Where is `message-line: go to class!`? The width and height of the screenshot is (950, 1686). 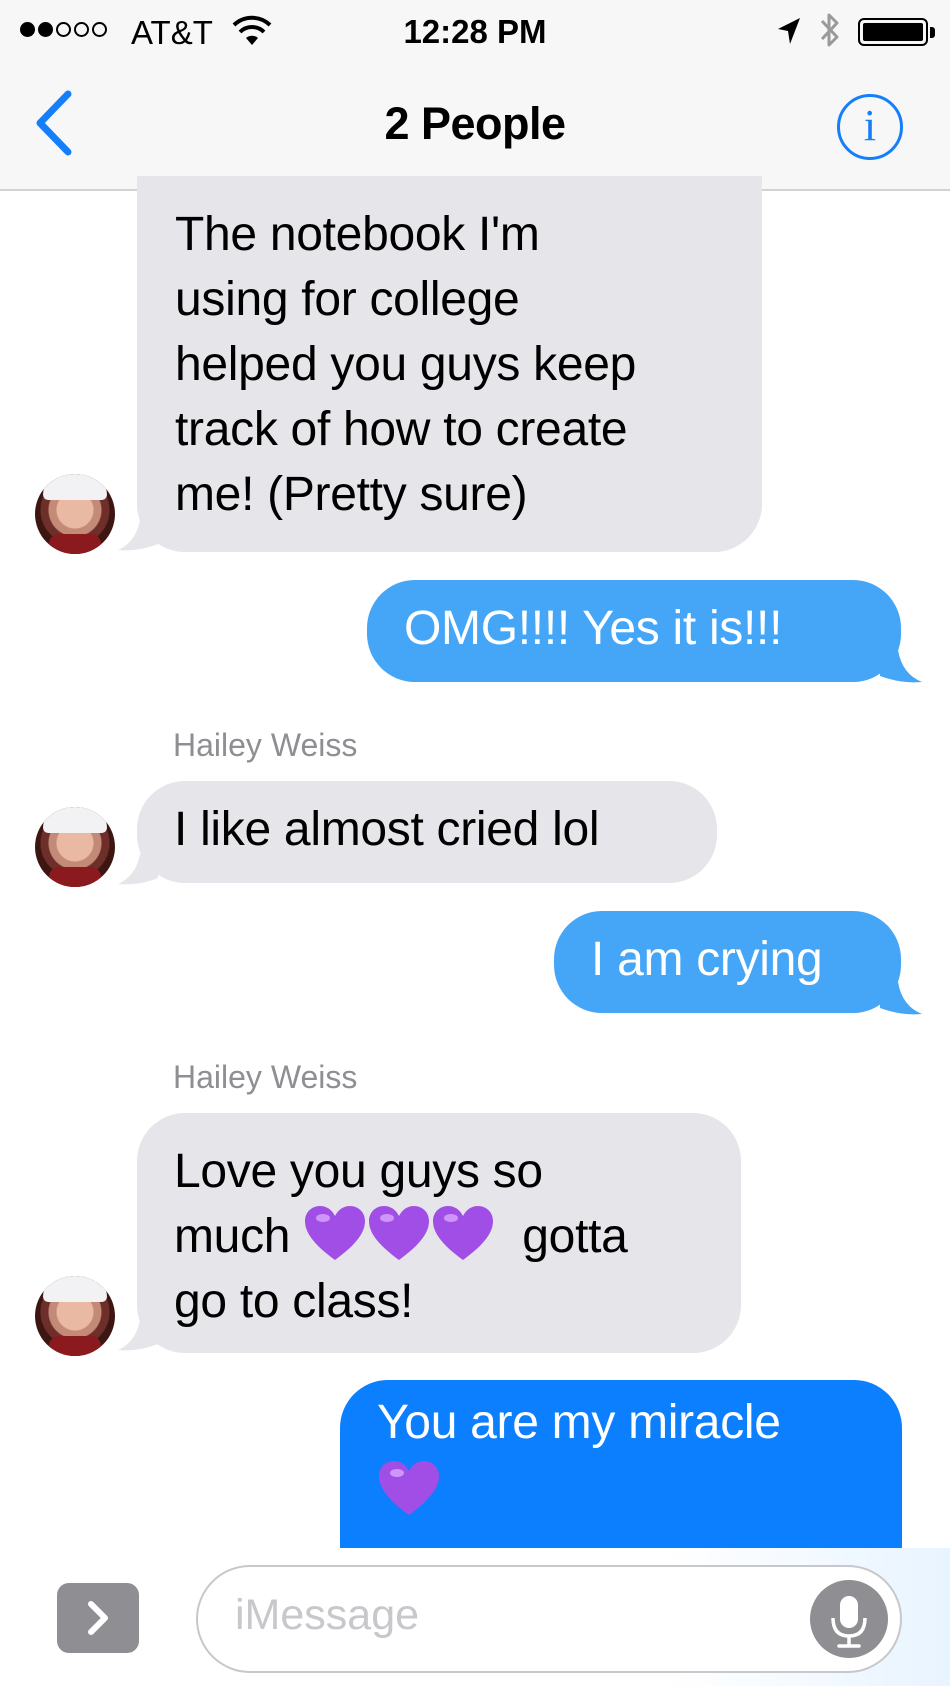 message-line: go to class! is located at coordinates (294, 1301).